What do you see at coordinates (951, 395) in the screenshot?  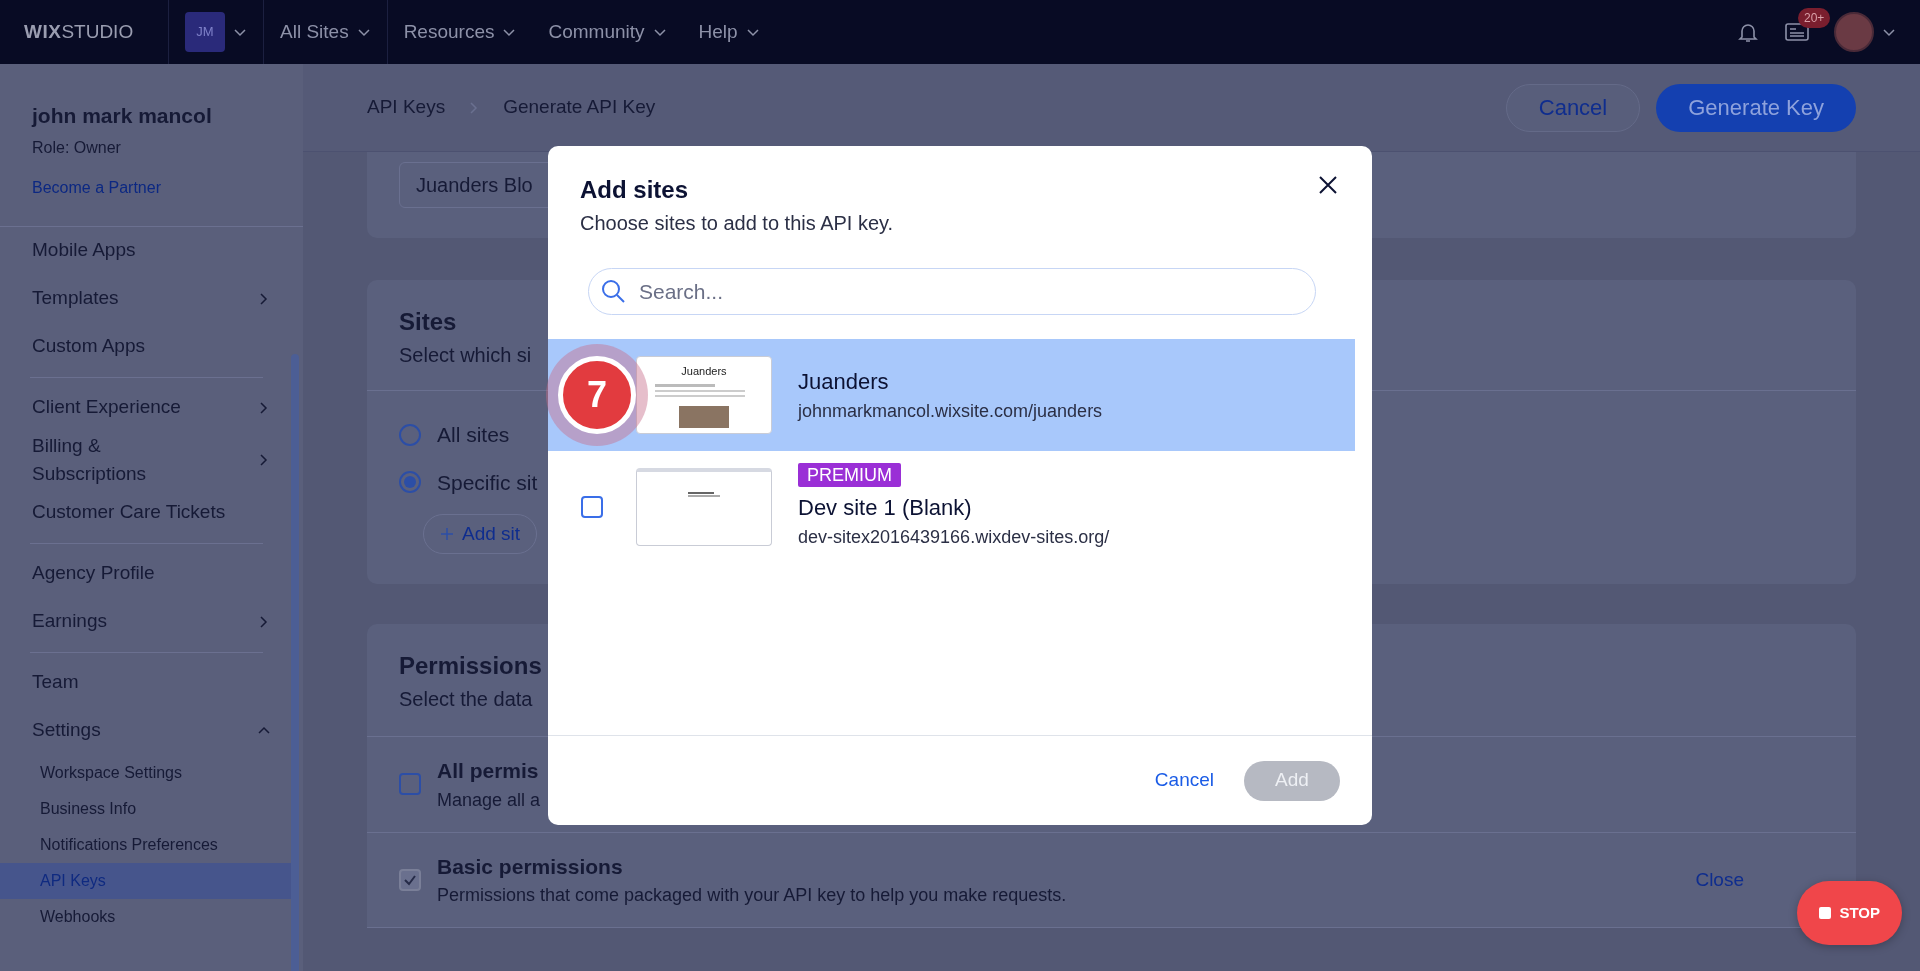 I see `site-row: 7 Juanders Juanders johnmarkmancol.wixsite.com/juanders` at bounding box center [951, 395].